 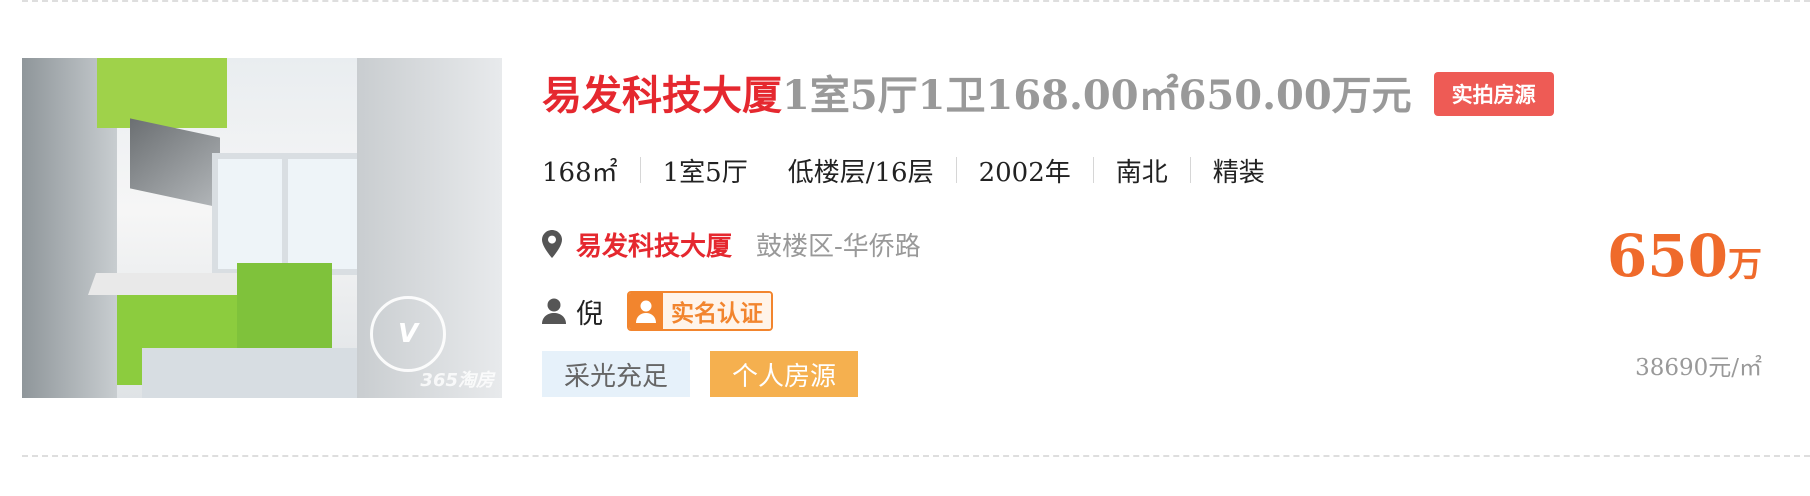 What do you see at coordinates (646, 311) in the screenshot?
I see `verified-person-icon` at bounding box center [646, 311].